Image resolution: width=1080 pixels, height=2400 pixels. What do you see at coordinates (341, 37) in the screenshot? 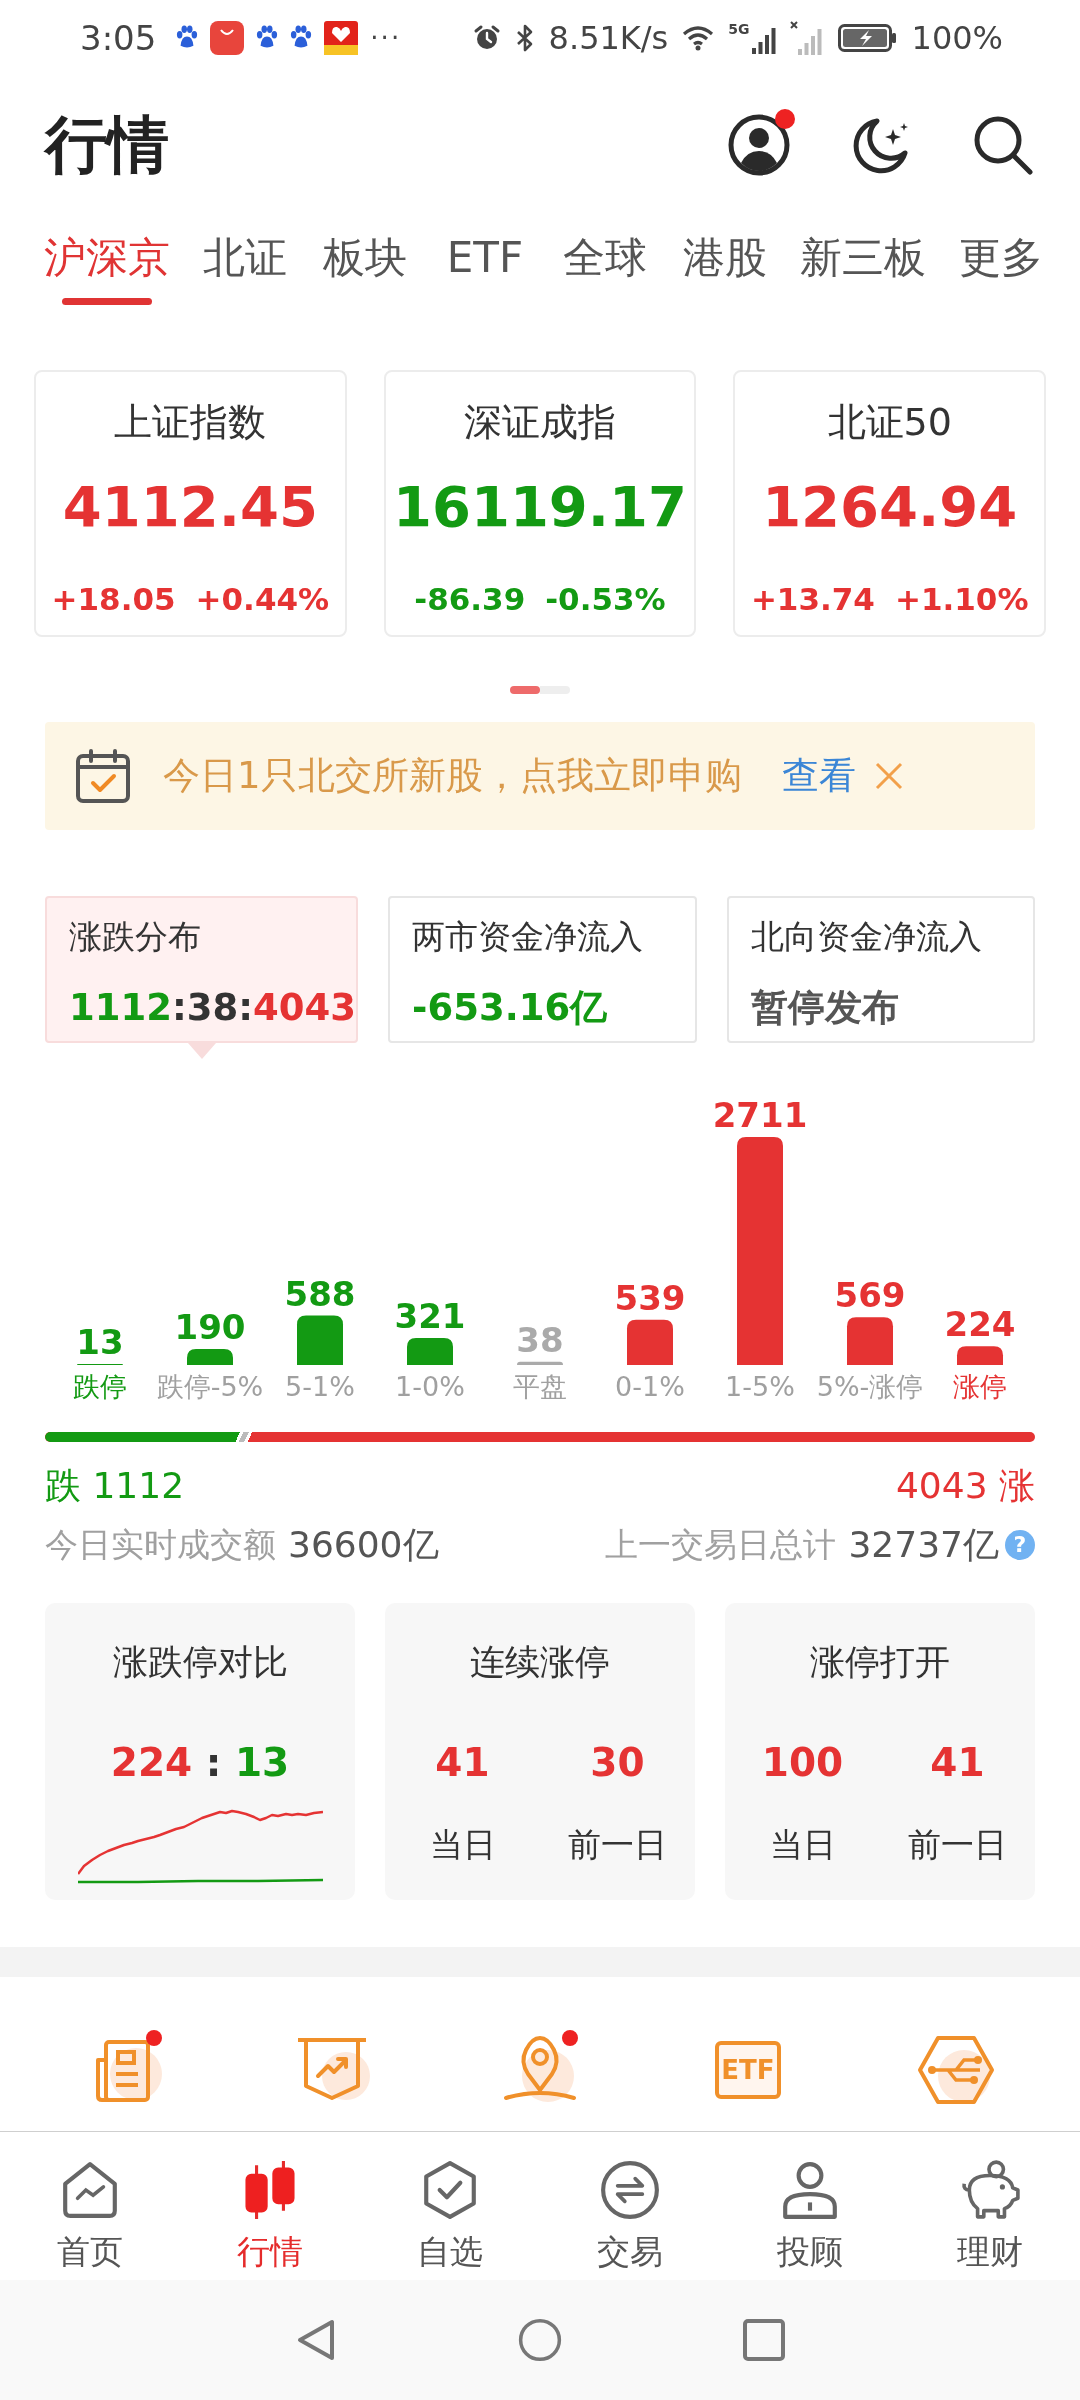
I see `heart-app-icon` at bounding box center [341, 37].